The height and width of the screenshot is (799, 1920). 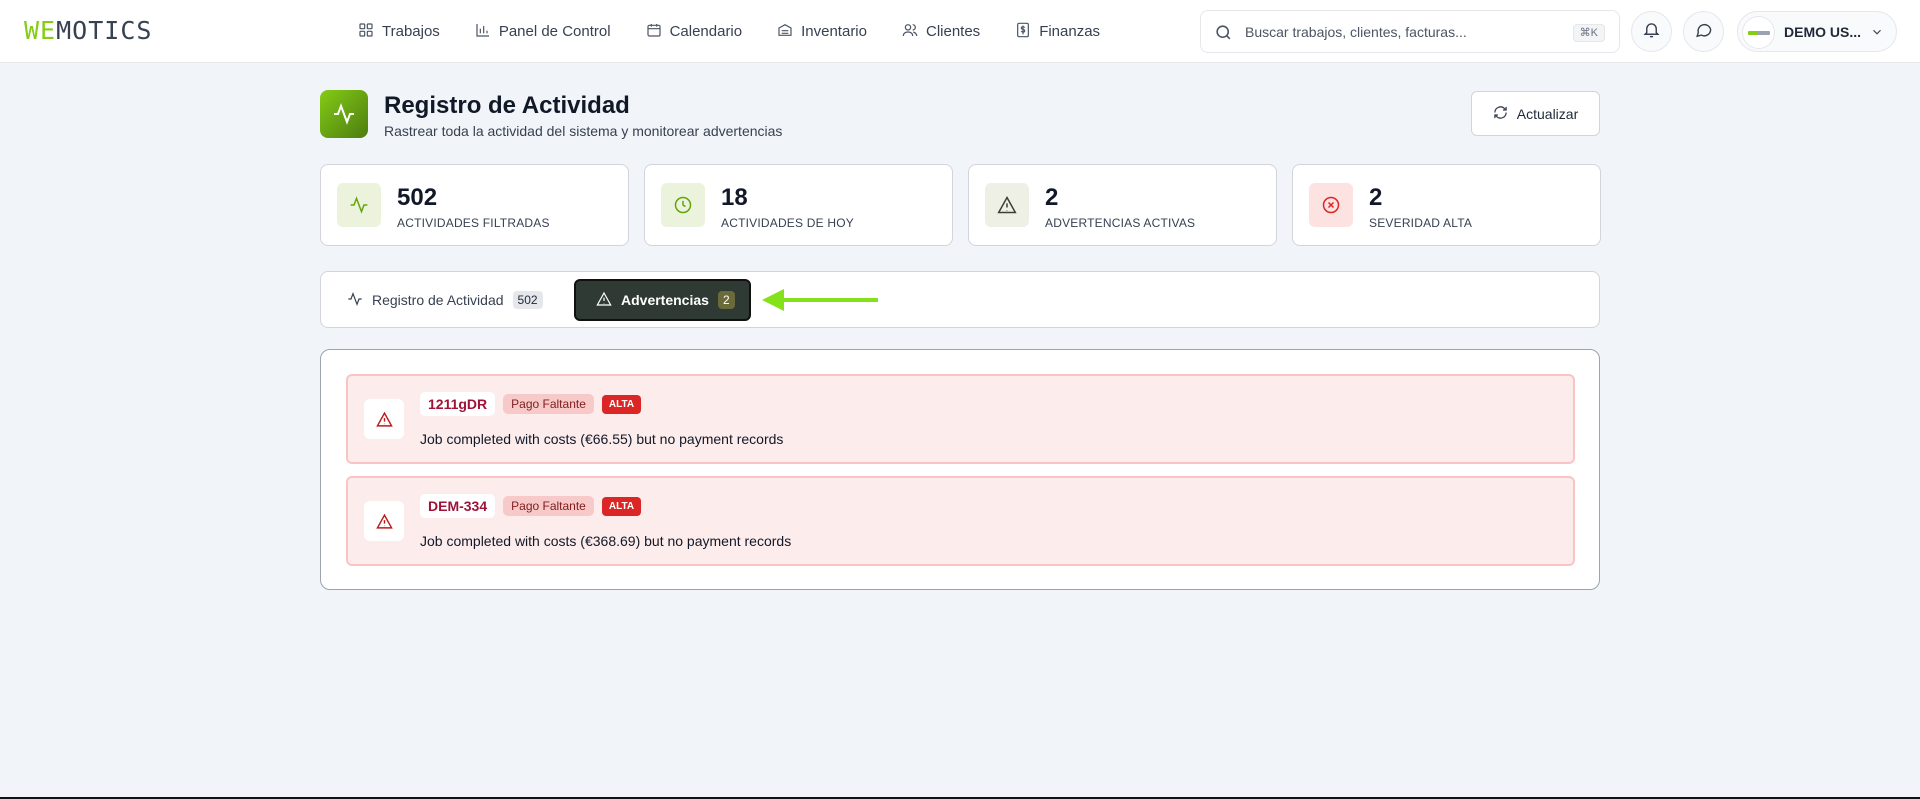 What do you see at coordinates (785, 32) in the screenshot?
I see `archive-icon` at bounding box center [785, 32].